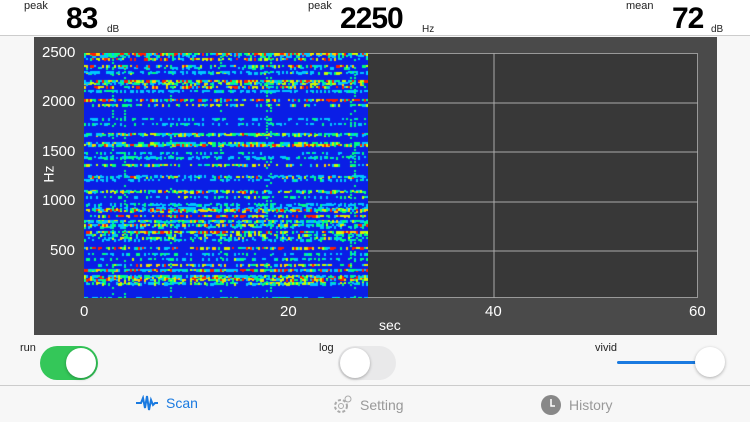 The image size is (750, 422). Describe the element at coordinates (48, 174) in the screenshot. I see `y-axis-label: Hz` at that location.